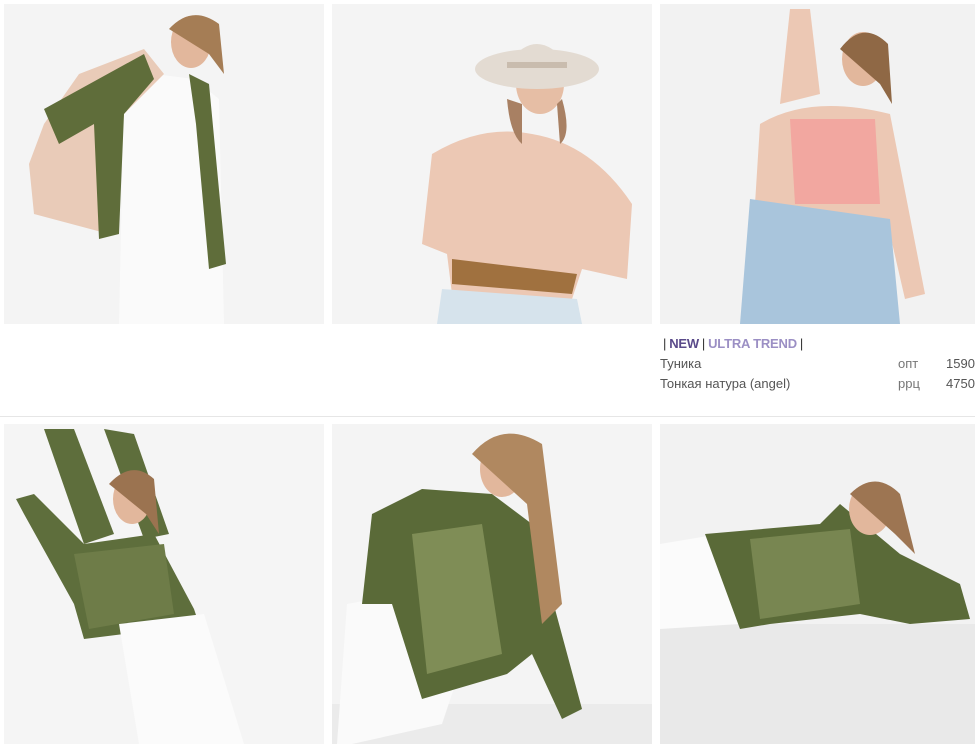 This screenshot has width=975, height=750. What do you see at coordinates (817, 384) in the screenshot?
I see `product-collection-row: Тонкая натура (angel) ррц 4750` at bounding box center [817, 384].